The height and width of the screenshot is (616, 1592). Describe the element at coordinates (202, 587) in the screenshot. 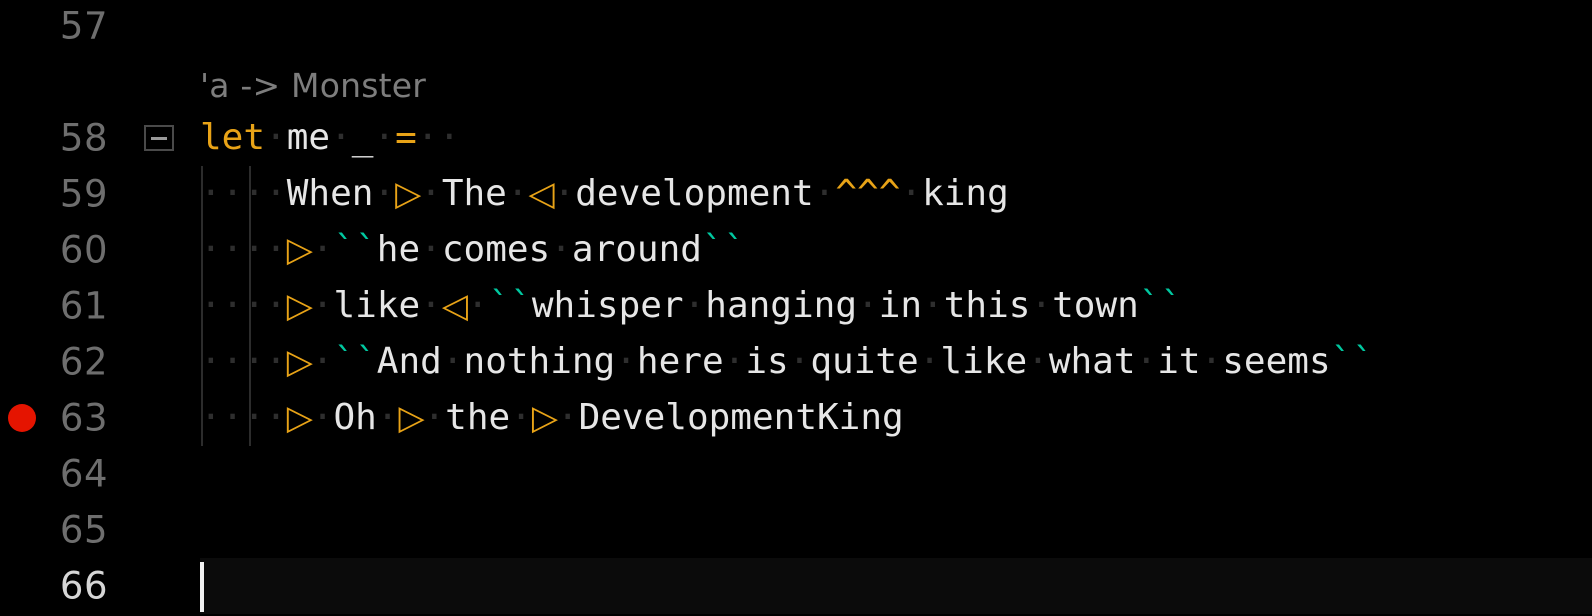

I see `text-cursor` at that location.